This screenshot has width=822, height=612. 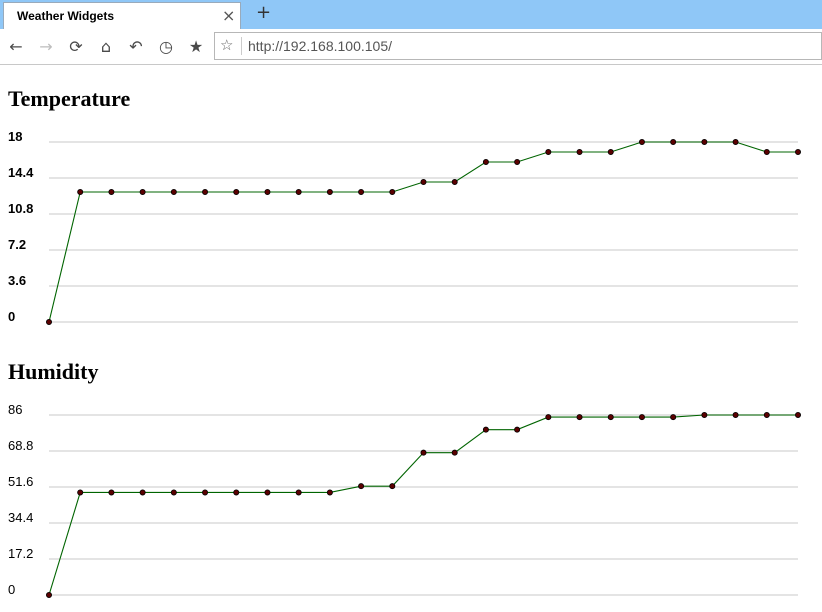 What do you see at coordinates (166, 46) in the screenshot?
I see `history-icon: ◷` at bounding box center [166, 46].